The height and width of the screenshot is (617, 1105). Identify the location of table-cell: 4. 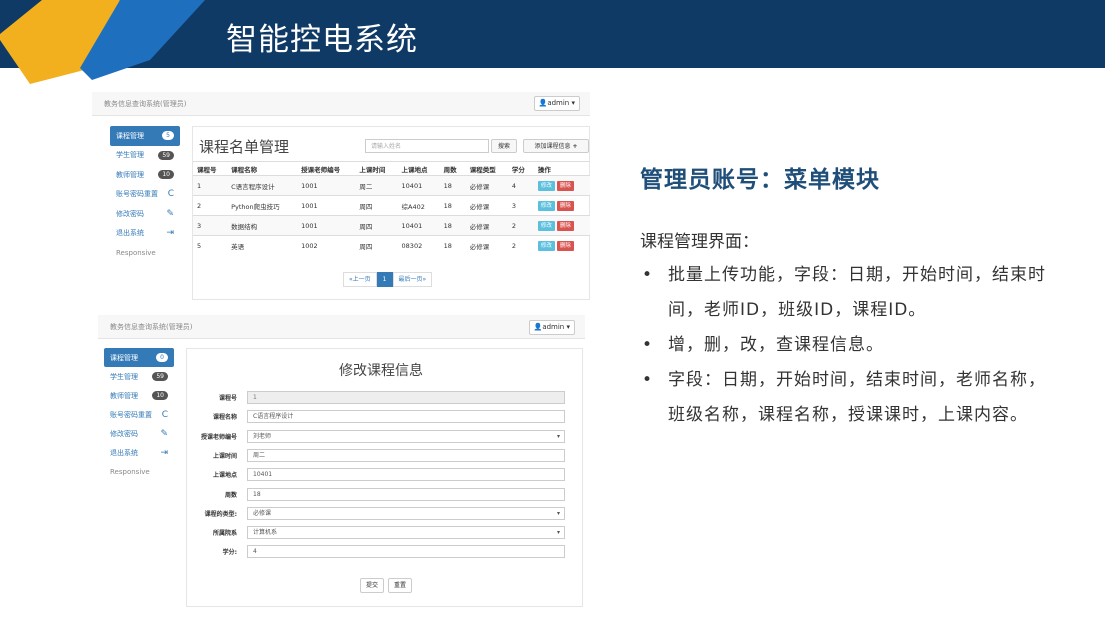
(520, 185).